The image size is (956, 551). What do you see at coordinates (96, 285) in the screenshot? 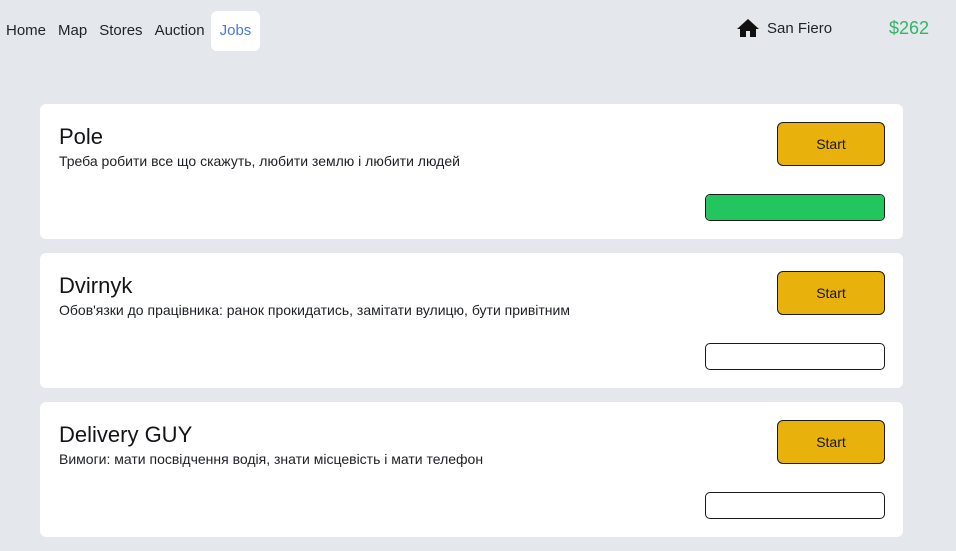
I see `job-title: Dvirnyk` at bounding box center [96, 285].